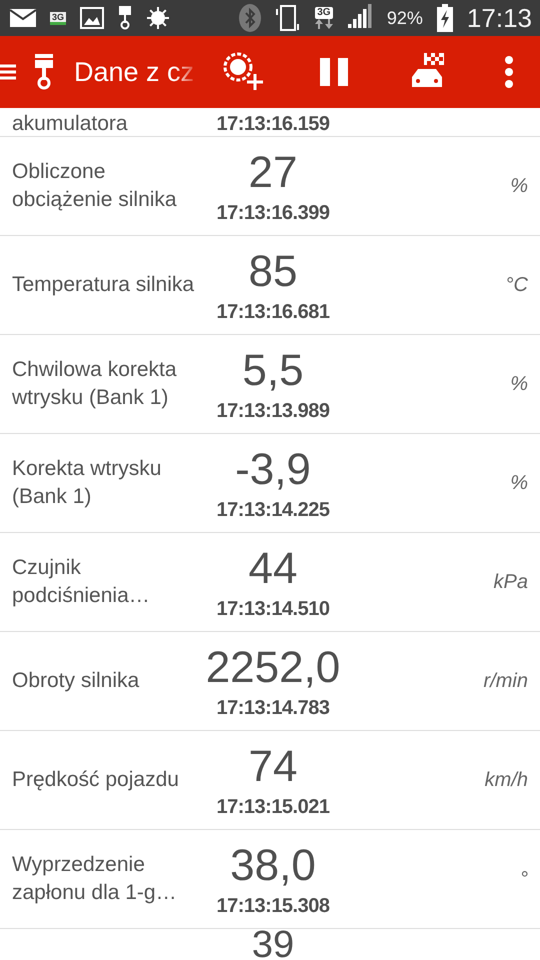 This screenshot has height=960, width=540. What do you see at coordinates (249, 18) in the screenshot?
I see `bluetooth-icon` at bounding box center [249, 18].